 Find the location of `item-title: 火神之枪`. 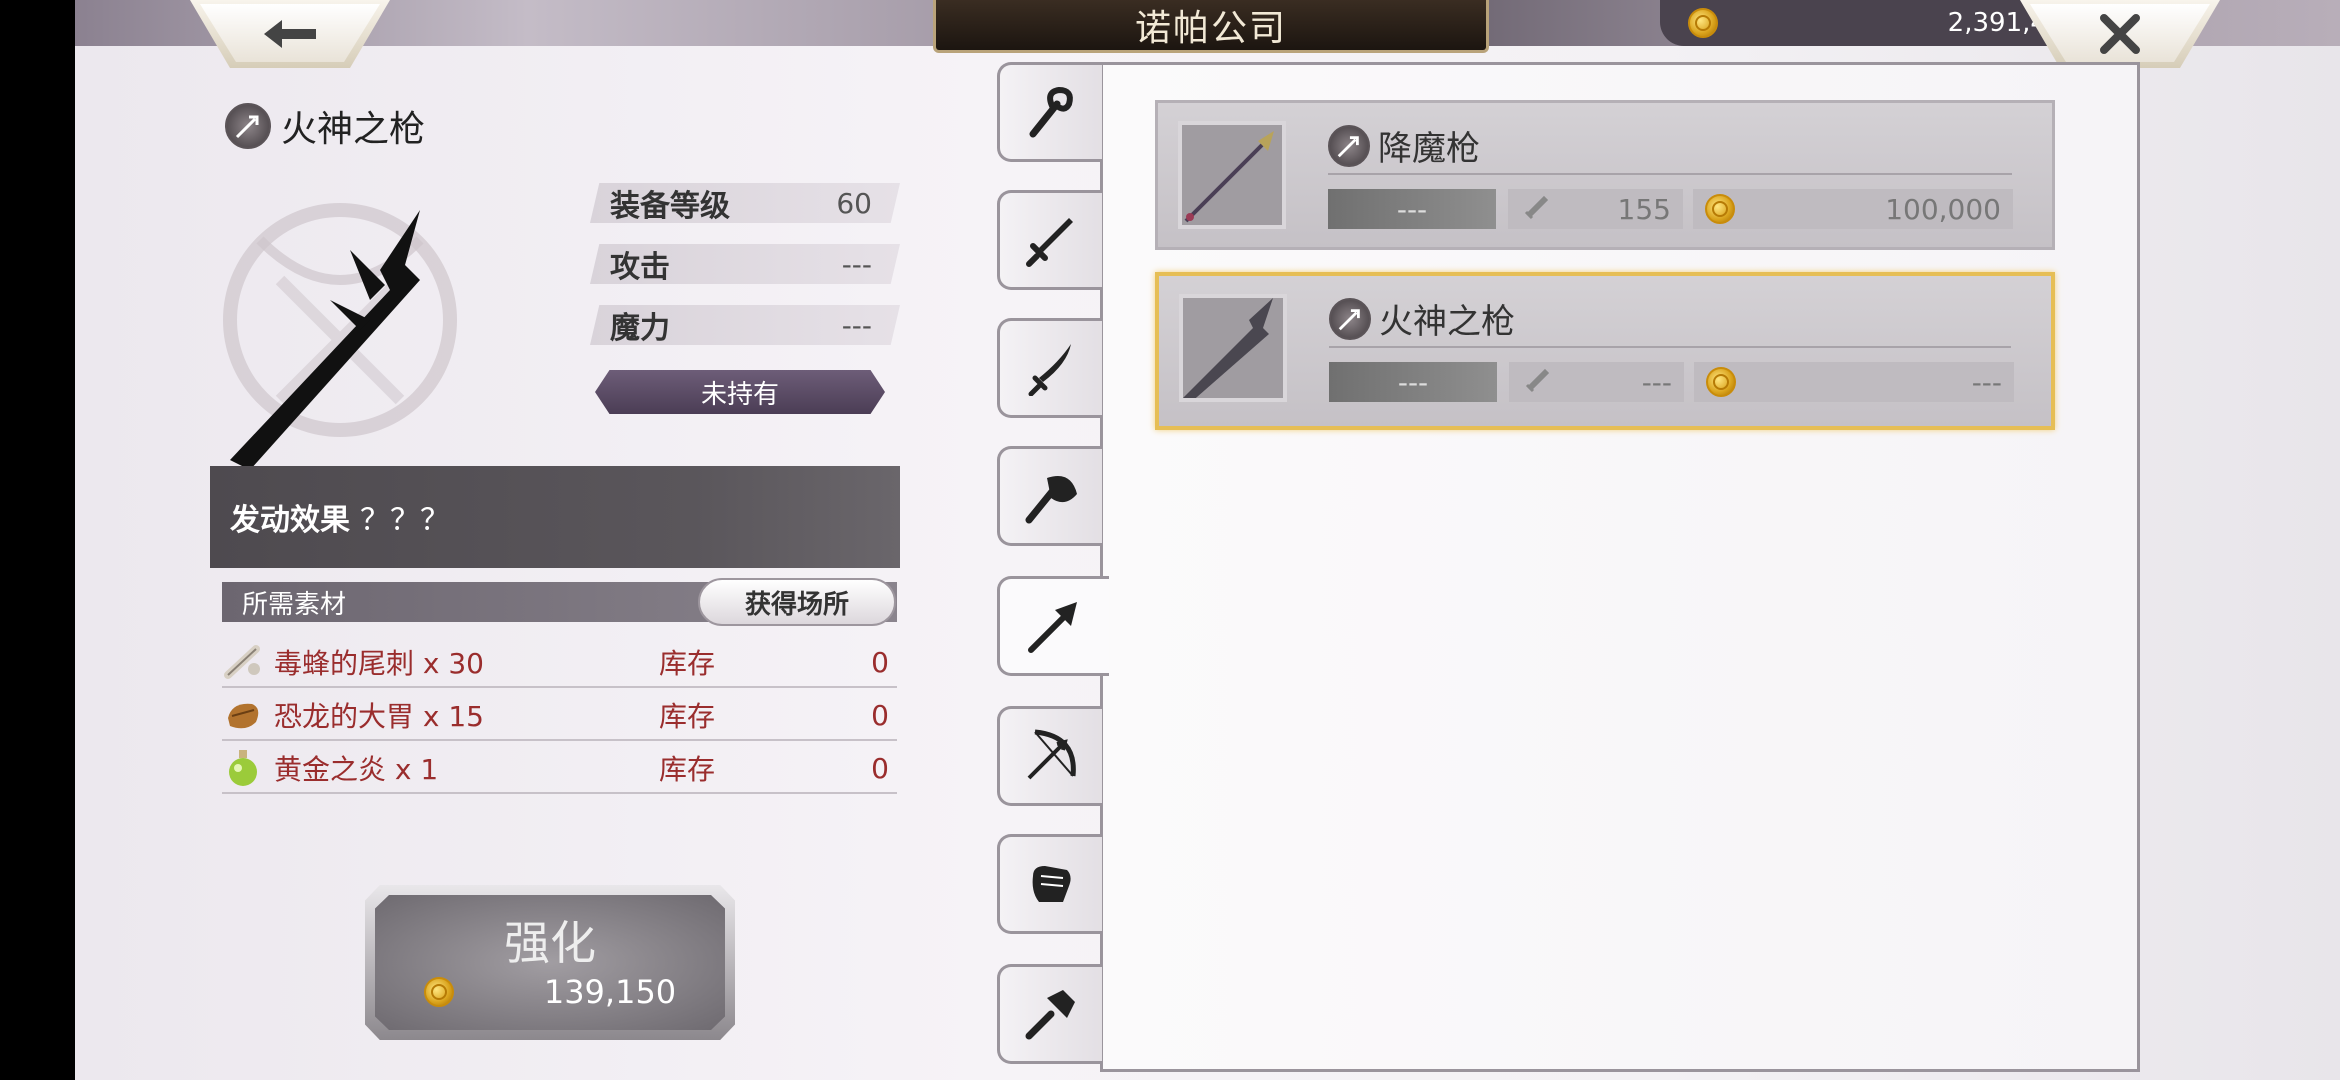

item-title: 火神之枪 is located at coordinates (325, 126).